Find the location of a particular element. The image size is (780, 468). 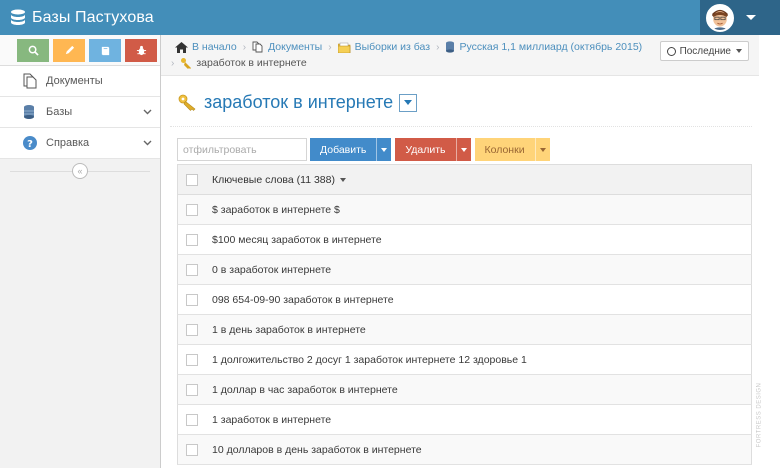

sidebar-collapse: « is located at coordinates (80, 171).